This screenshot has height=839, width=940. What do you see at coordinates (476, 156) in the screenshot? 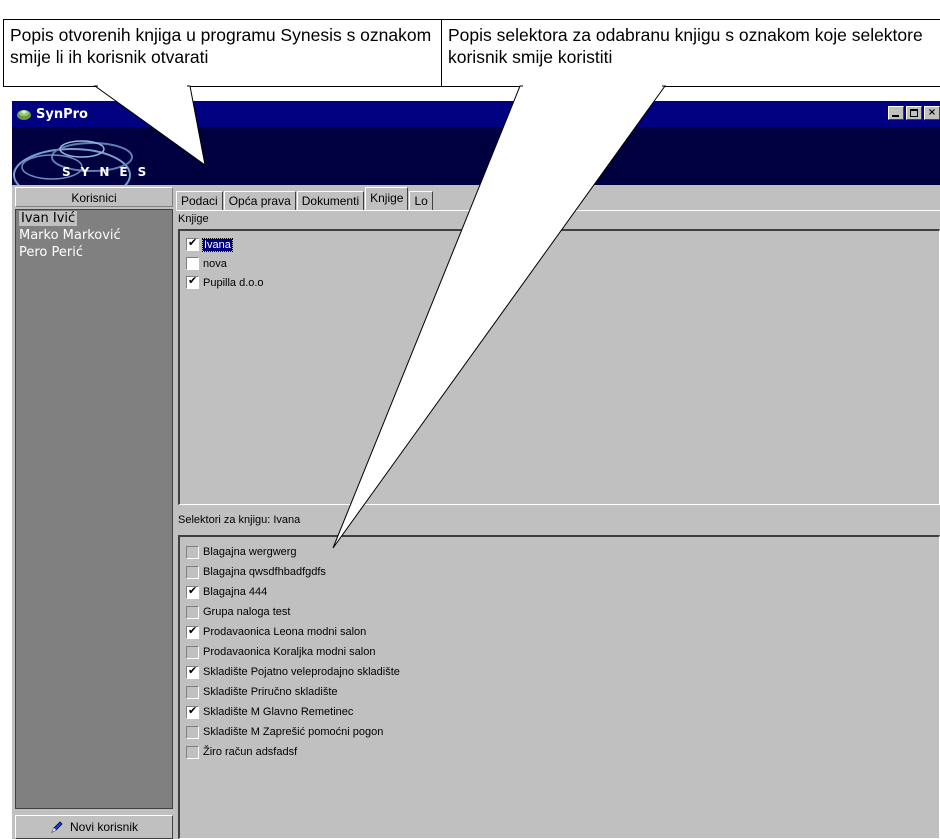
I see `header-banner: SYNES` at bounding box center [476, 156].